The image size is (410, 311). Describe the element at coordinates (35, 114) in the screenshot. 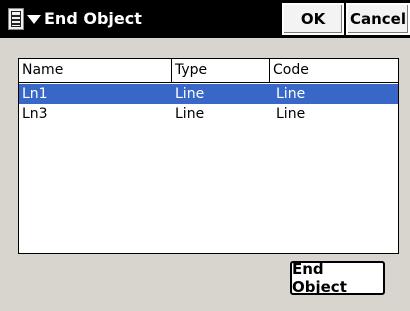

I see `cell-name: Ln3` at that location.